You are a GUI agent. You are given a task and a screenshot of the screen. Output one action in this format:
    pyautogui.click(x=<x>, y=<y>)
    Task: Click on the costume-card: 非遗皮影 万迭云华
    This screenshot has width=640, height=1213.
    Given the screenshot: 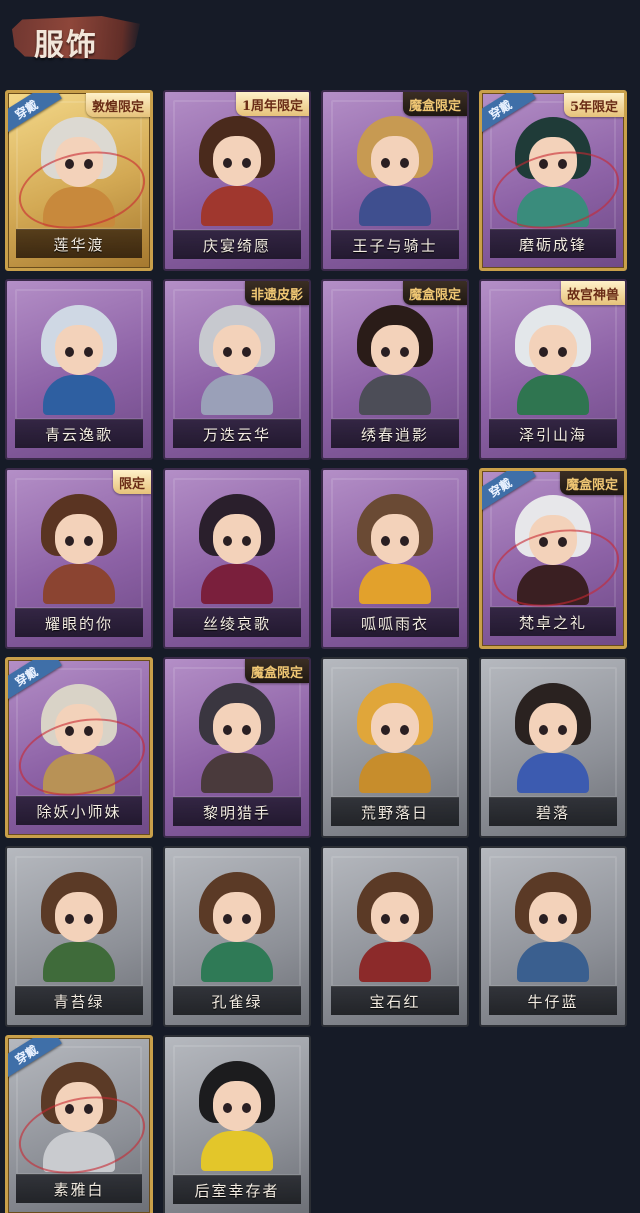 What is the action you would take?
    pyautogui.click(x=237, y=369)
    